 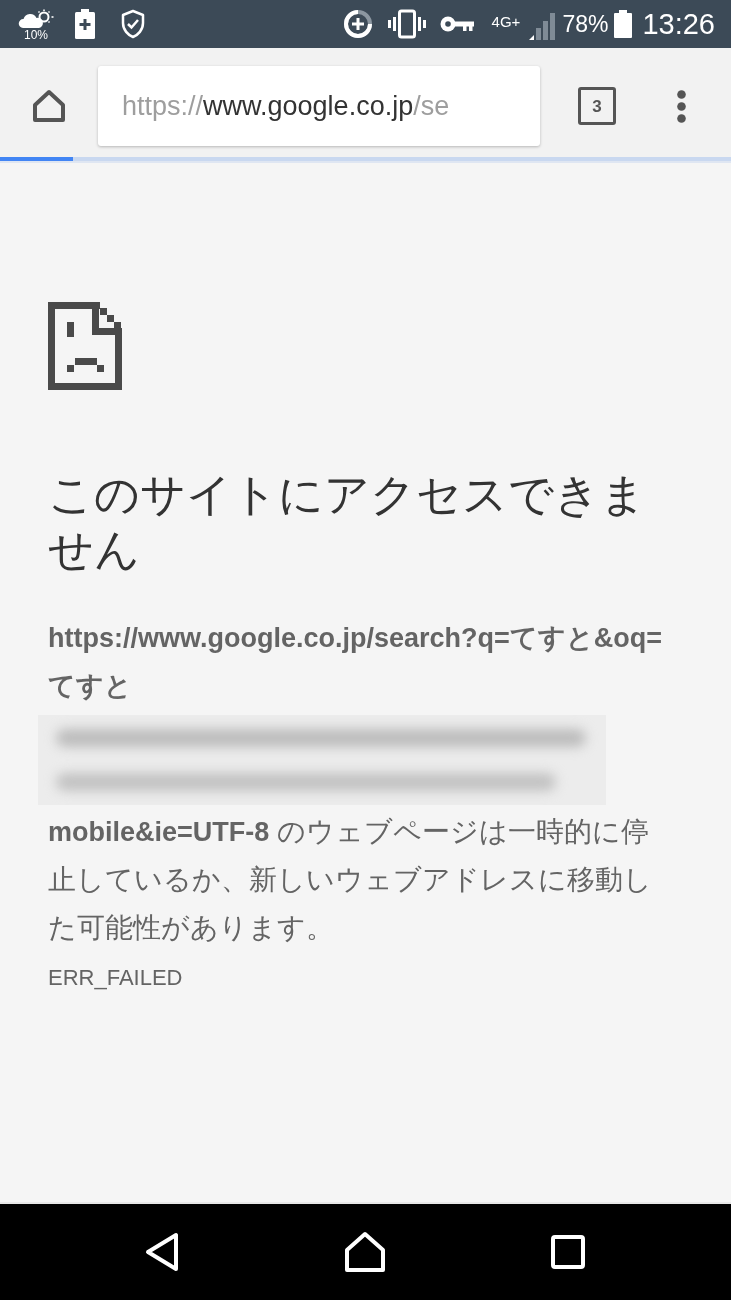 What do you see at coordinates (623, 24) in the screenshot?
I see `battery-icon` at bounding box center [623, 24].